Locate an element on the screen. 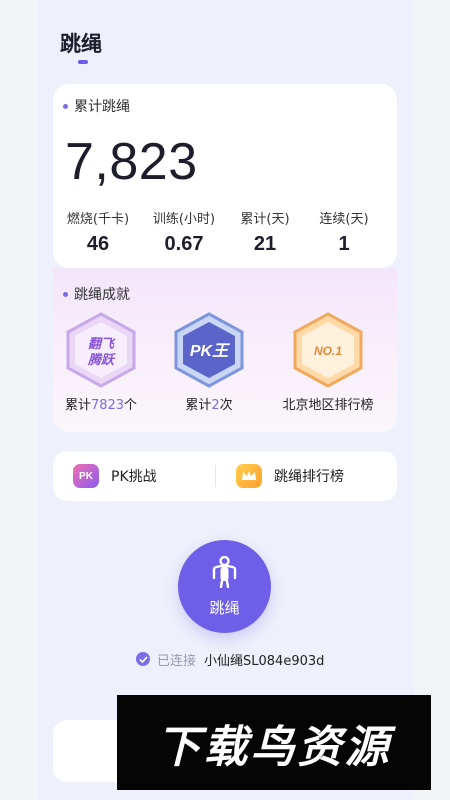  badge-caption: 累计2次 is located at coordinates (209, 405).